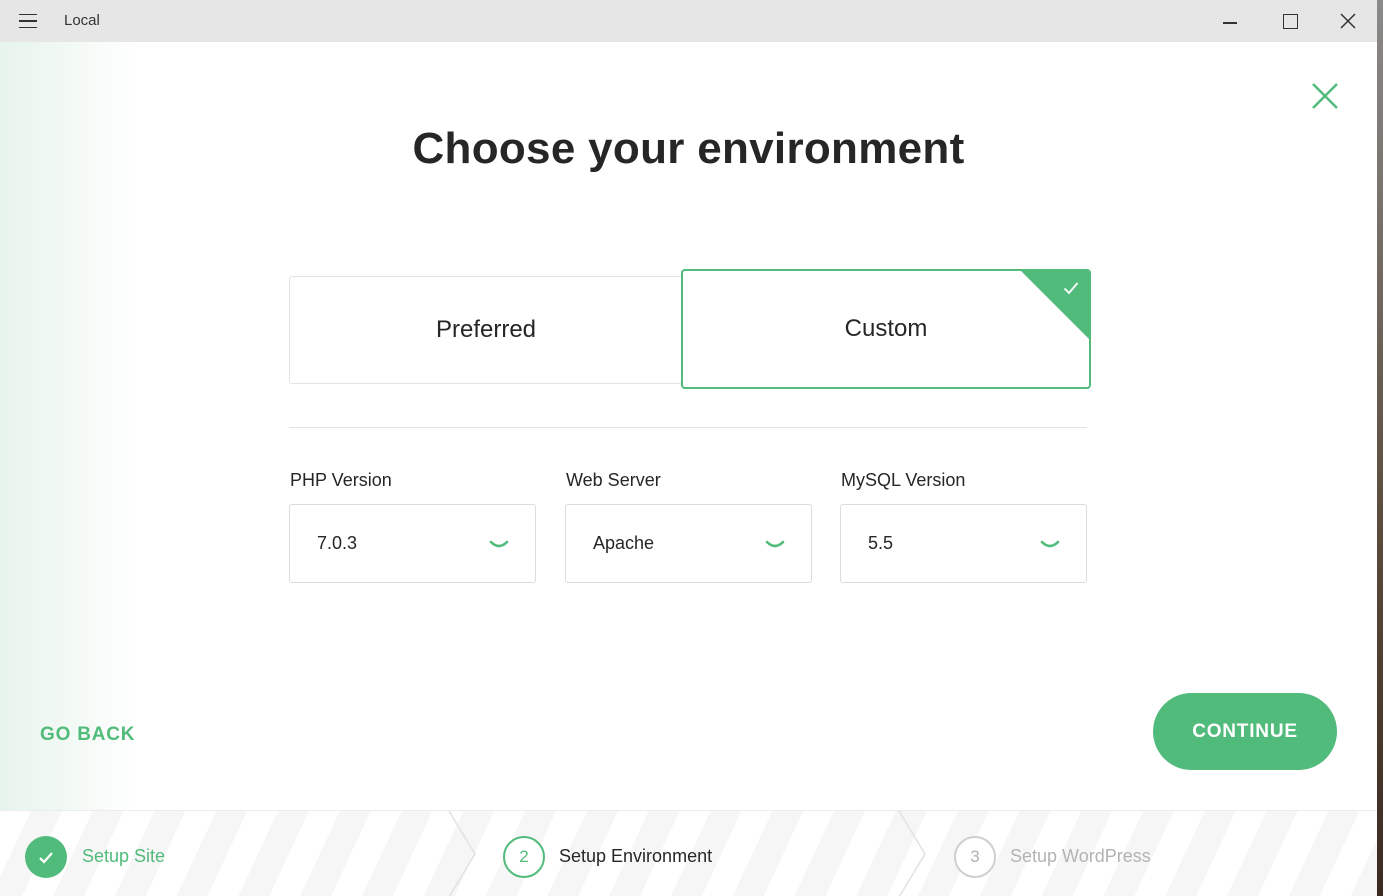  What do you see at coordinates (688, 427) in the screenshot?
I see `section-divider` at bounding box center [688, 427].